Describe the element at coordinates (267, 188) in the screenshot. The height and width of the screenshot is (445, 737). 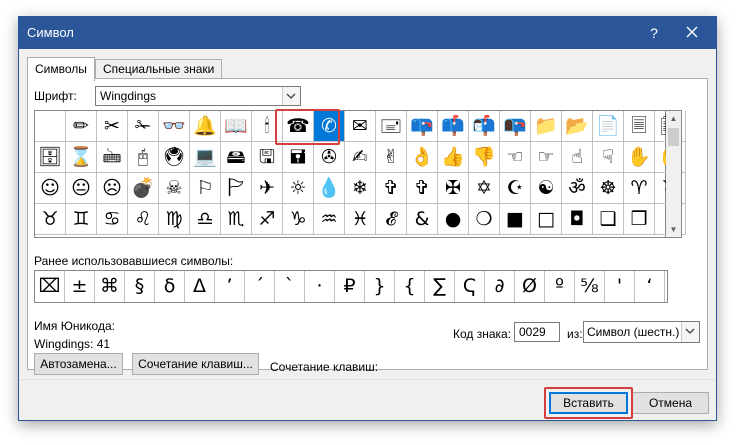
I see `symbol-cell: ✈` at that location.